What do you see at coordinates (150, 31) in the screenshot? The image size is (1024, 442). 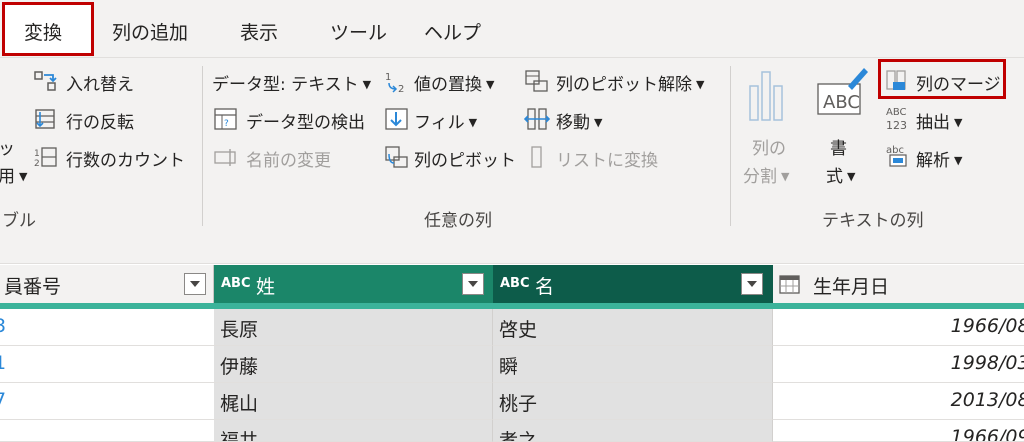 I see `tab-add-column: 列の追加` at bounding box center [150, 31].